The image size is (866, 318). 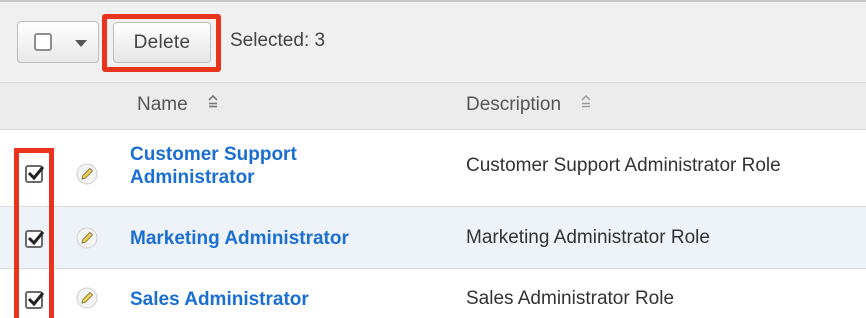 What do you see at coordinates (514, 105) in the screenshot?
I see `column-header-description-label: Description` at bounding box center [514, 105].